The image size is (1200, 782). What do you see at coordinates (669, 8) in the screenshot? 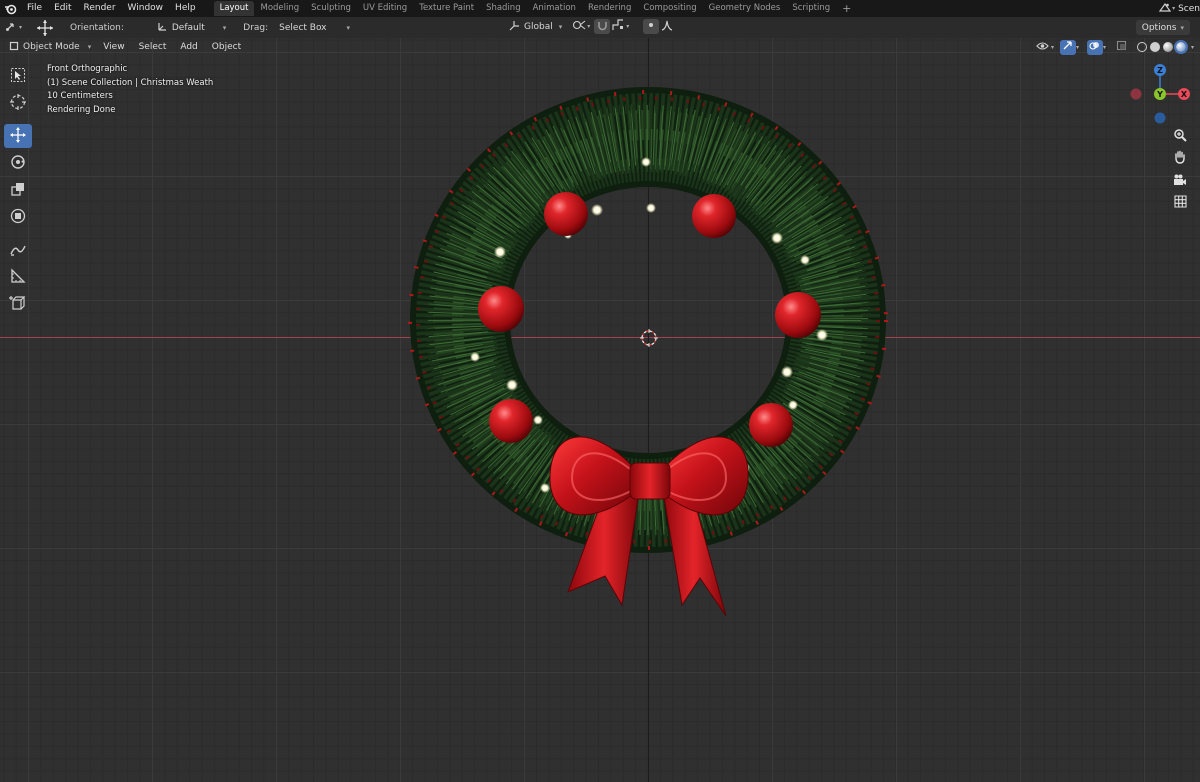
I see `tab-compositing: Compositing` at bounding box center [669, 8].